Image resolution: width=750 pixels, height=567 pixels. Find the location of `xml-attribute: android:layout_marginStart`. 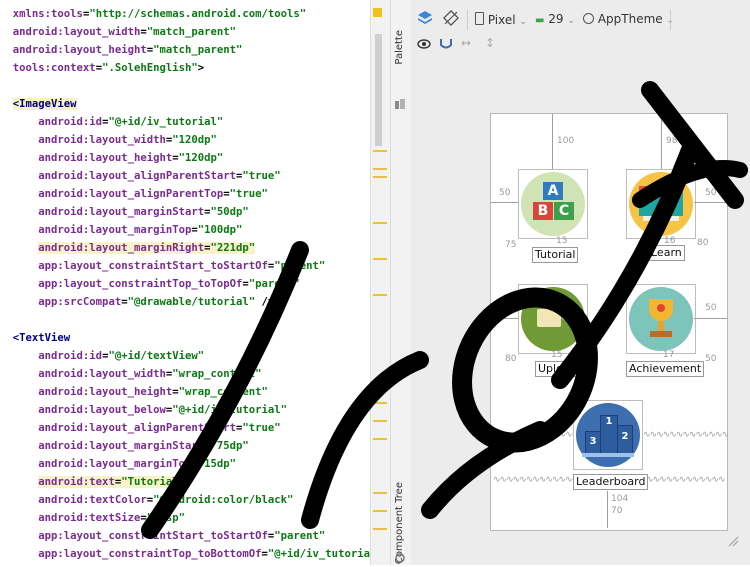

xml-attribute: android:layout_marginStart is located at coordinates (121, 212).